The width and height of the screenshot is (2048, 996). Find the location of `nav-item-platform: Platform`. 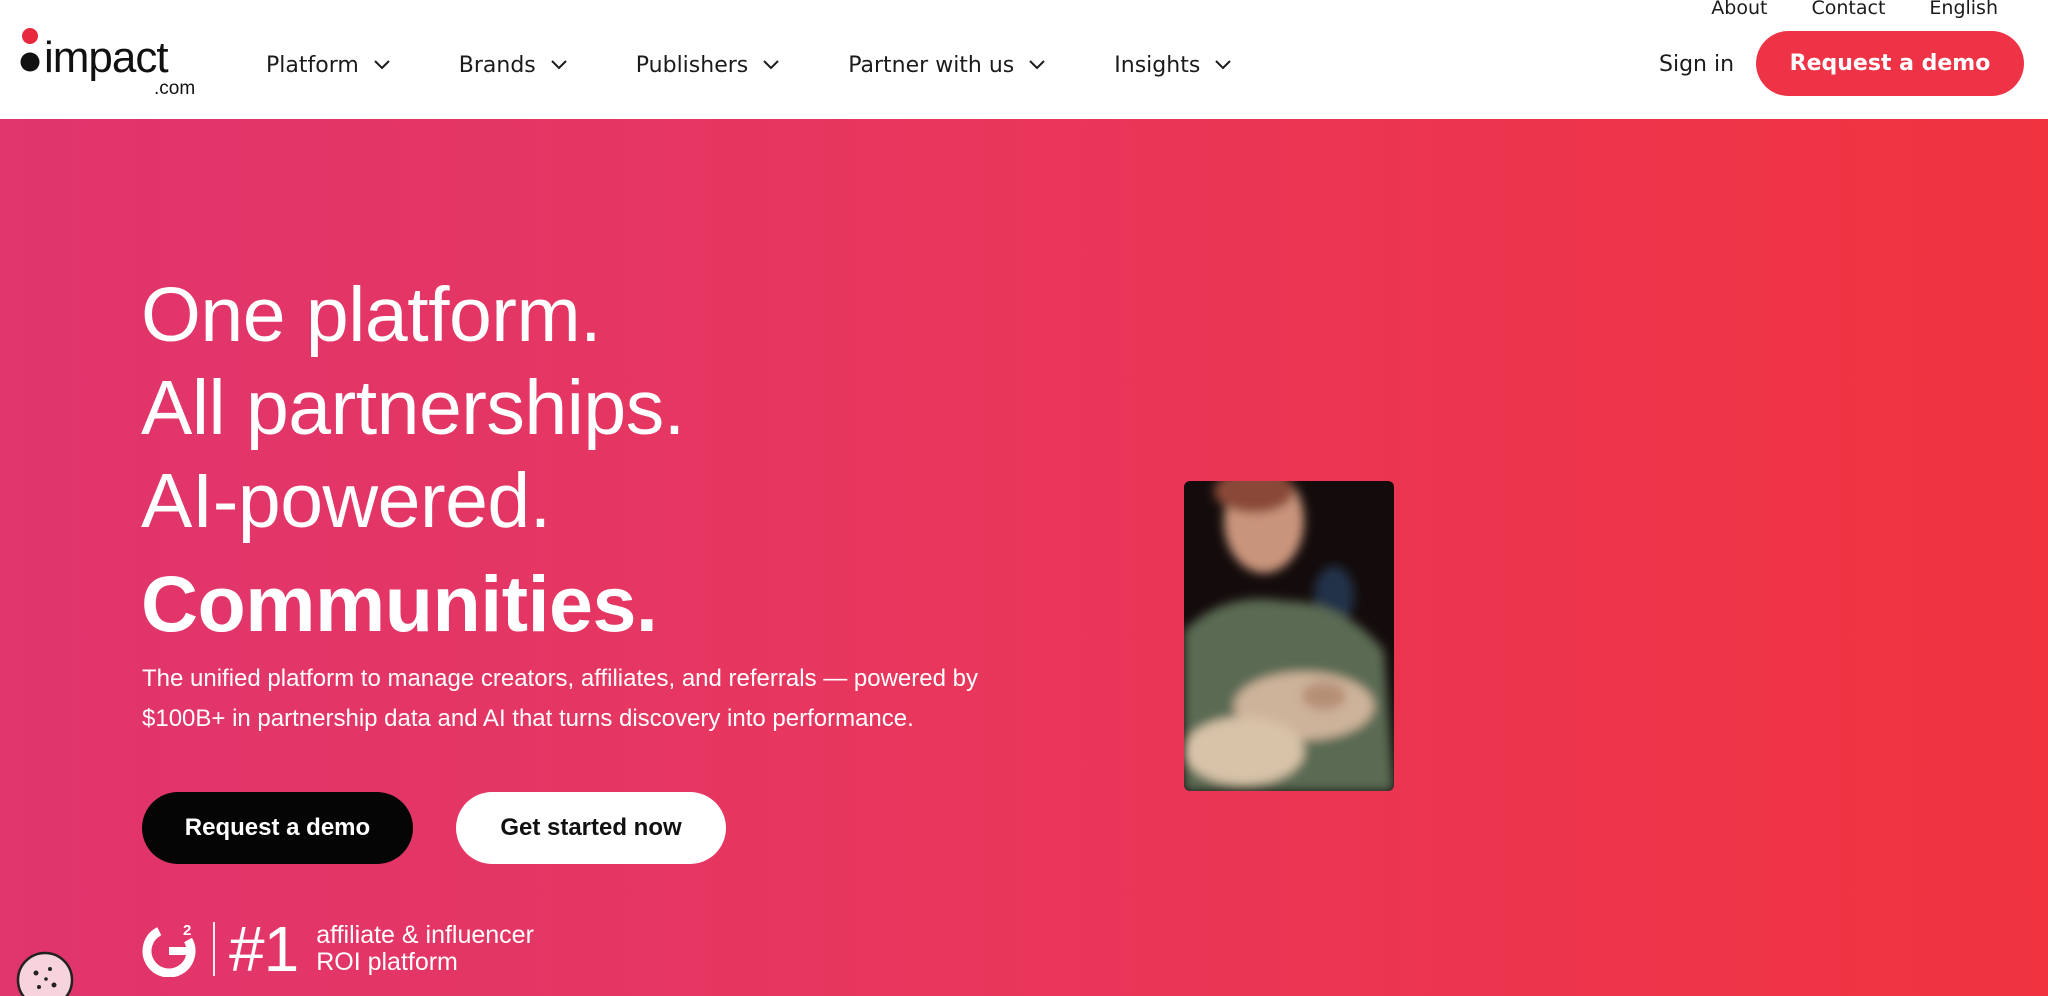

nav-item-platform: Platform is located at coordinates (328, 65).